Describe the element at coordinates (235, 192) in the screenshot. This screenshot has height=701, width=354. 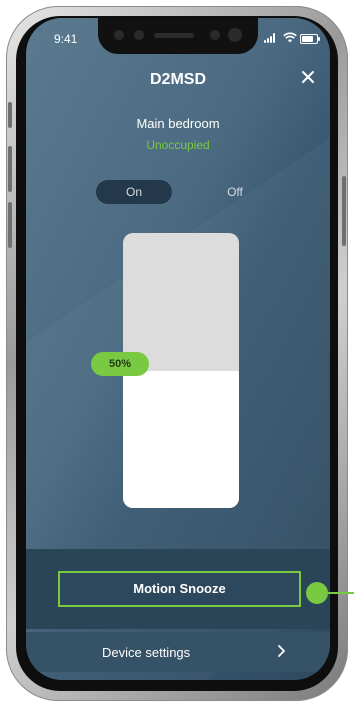
I see `toggle-off-button: Off` at that location.